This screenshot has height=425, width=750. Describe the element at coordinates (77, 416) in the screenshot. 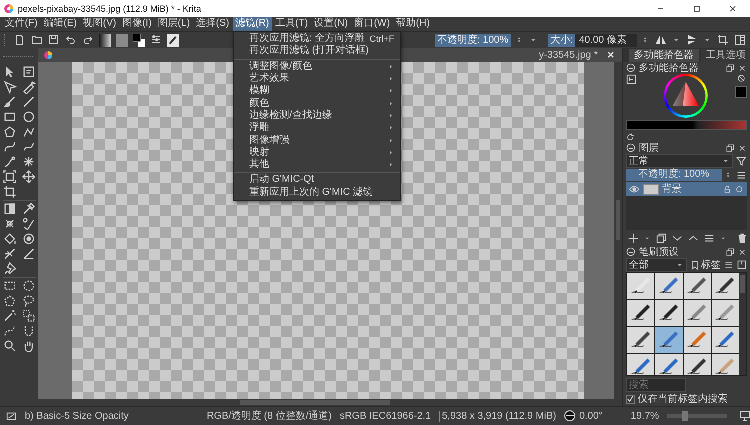

I see `brush-name: b) Basic-5 Size Opacity` at that location.